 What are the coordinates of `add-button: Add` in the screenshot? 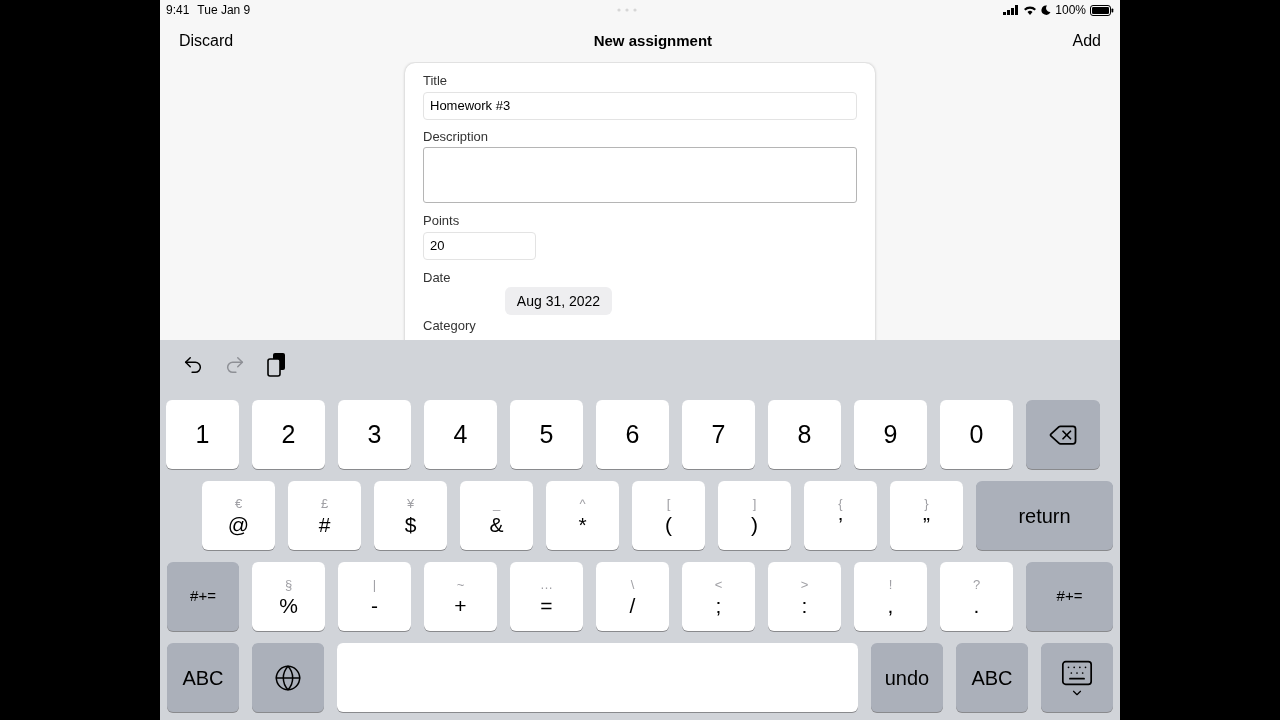 It's located at (1086, 41).